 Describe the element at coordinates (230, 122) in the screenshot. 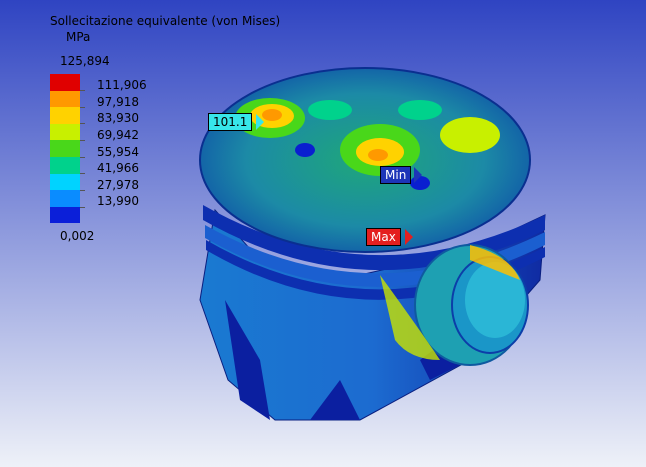

I see `probe-value-label: 101.1` at that location.